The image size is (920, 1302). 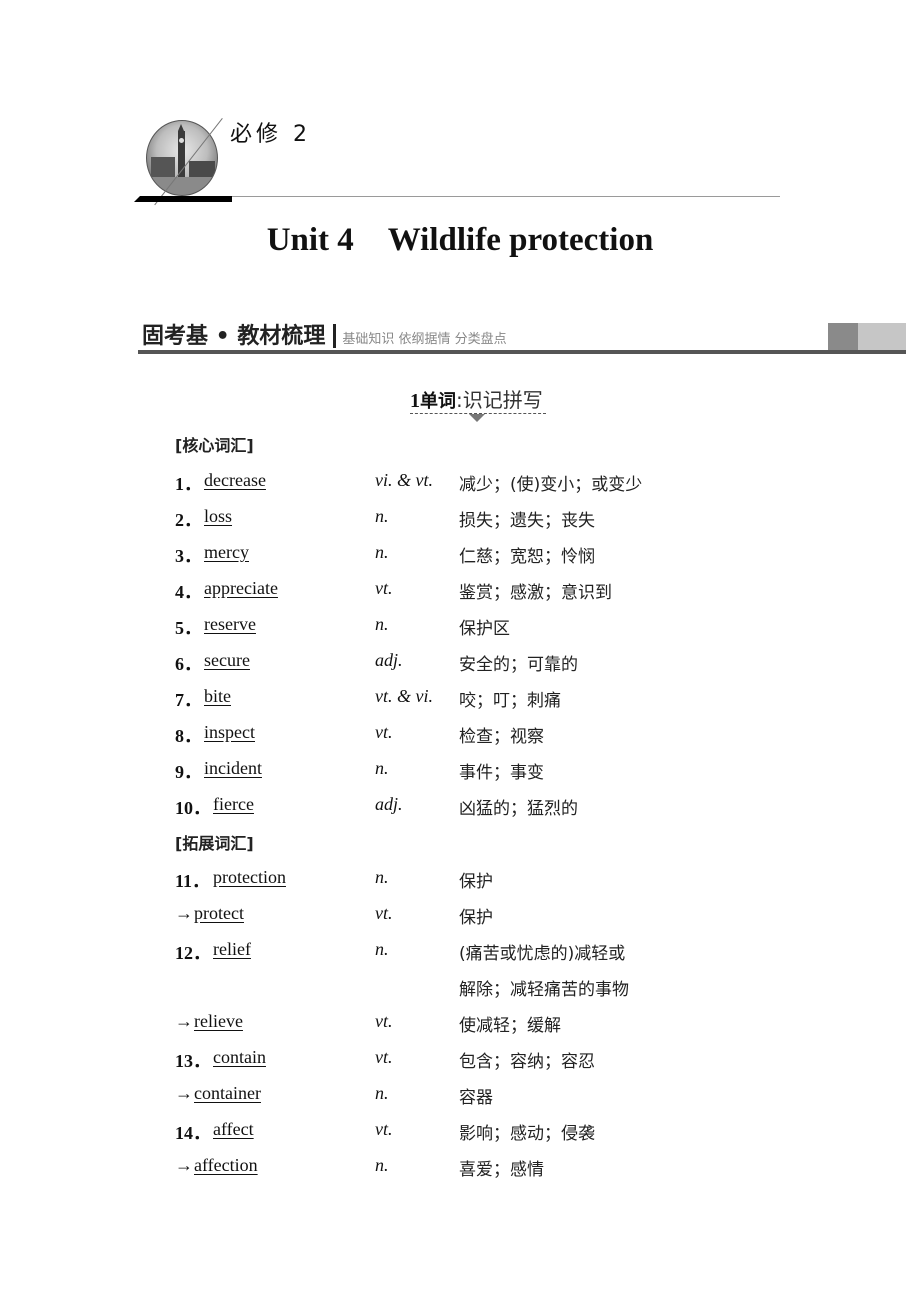 What do you see at coordinates (527, 521) in the screenshot?
I see `vocab-meaning: 损失；遗失；丧失` at bounding box center [527, 521].